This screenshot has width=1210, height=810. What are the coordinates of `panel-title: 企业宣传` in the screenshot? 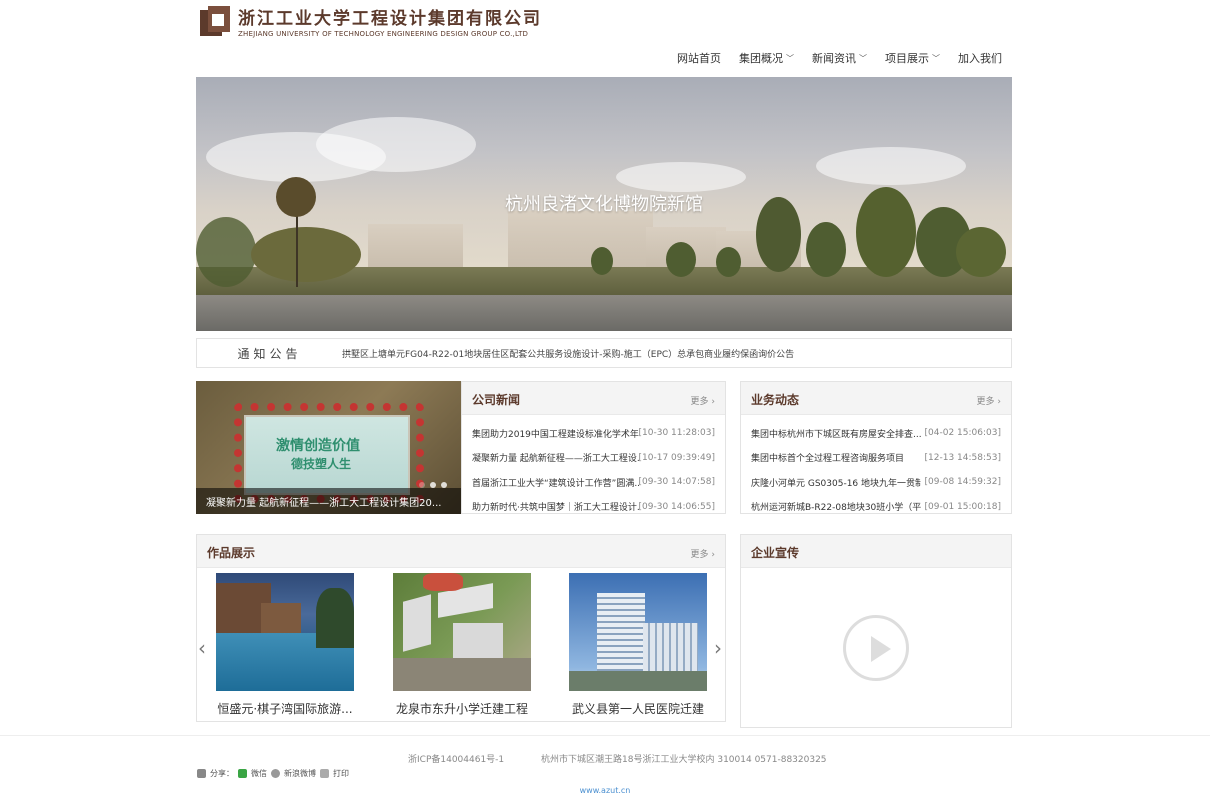 It's located at (775, 553).